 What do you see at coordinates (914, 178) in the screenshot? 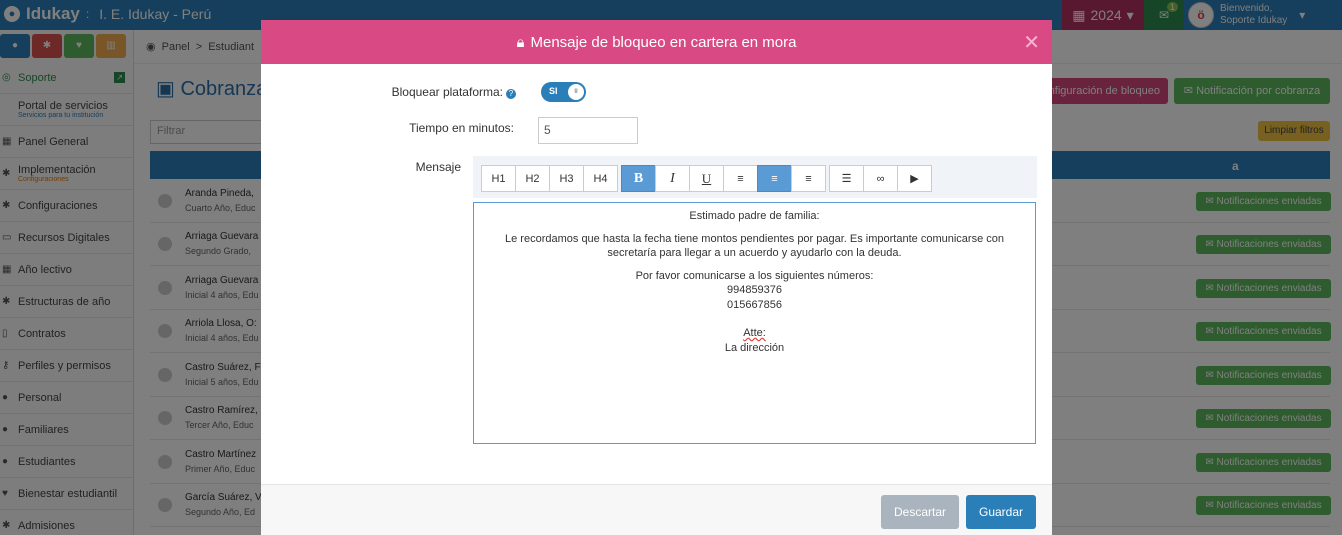
I see `video-icon: ▶` at bounding box center [914, 178].